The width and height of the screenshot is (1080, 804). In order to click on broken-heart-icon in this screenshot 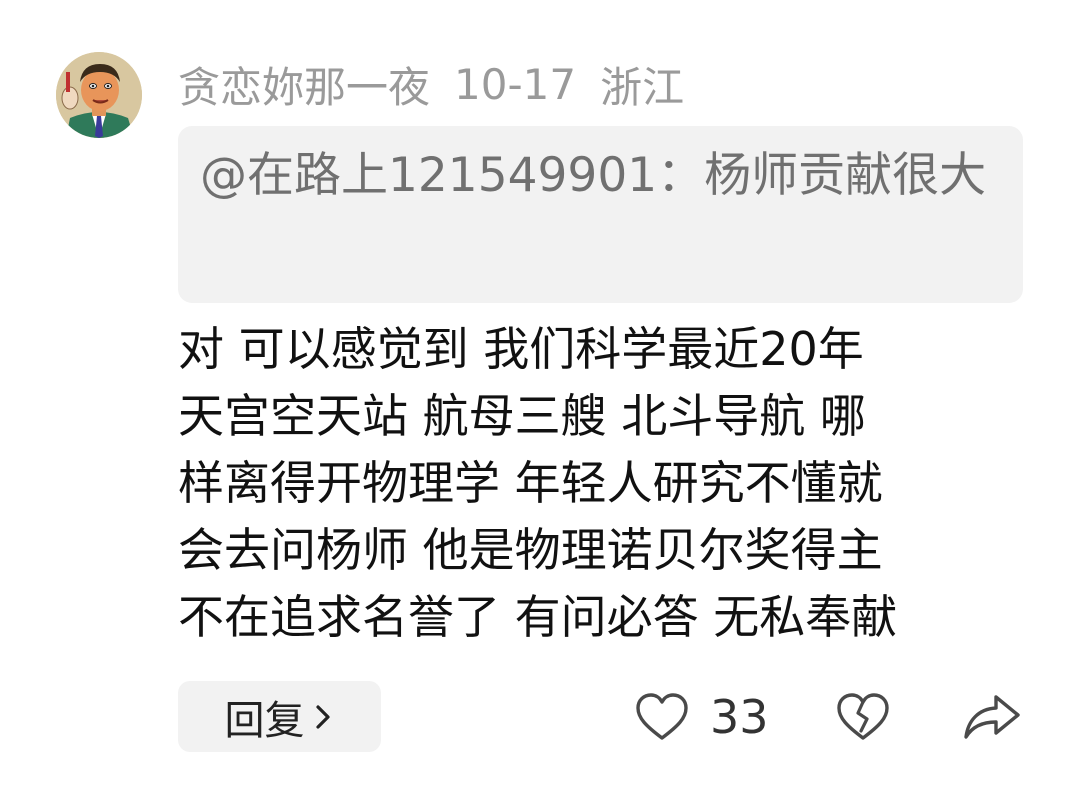, I will do `click(863, 716)`.